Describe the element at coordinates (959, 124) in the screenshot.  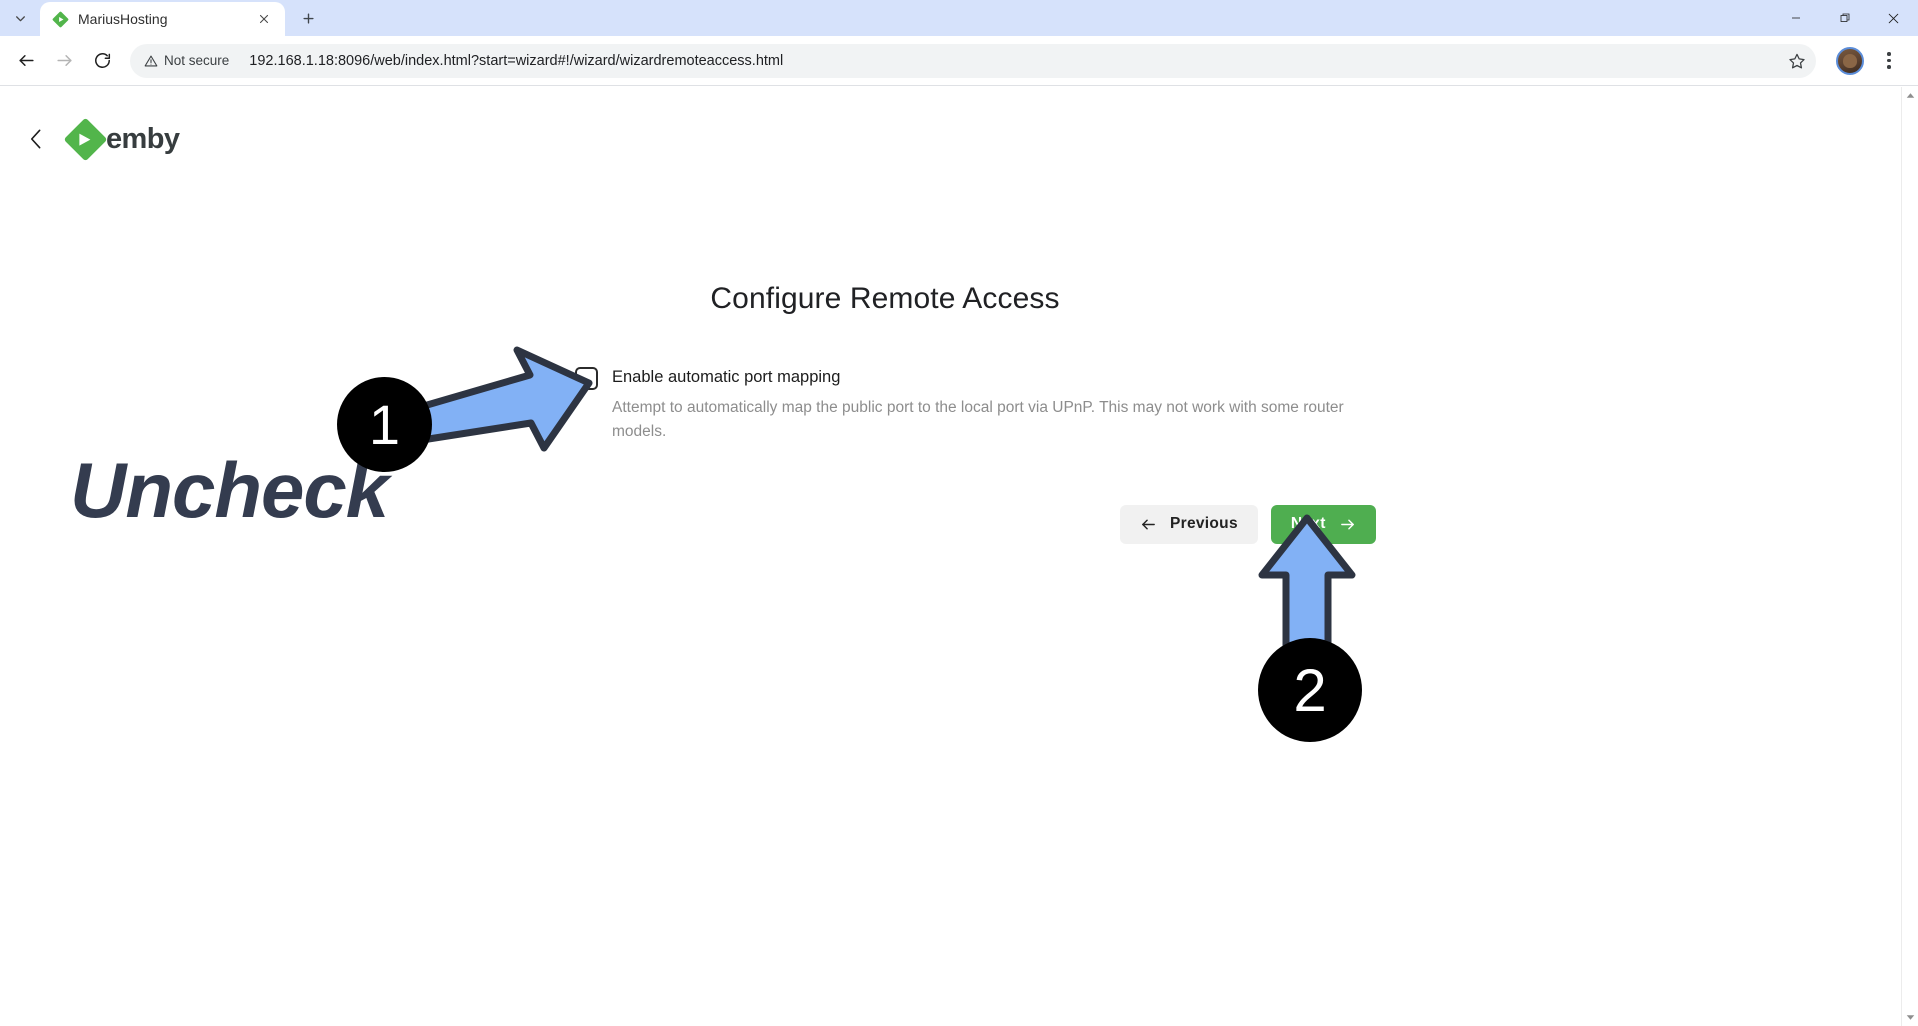
I see `emby-header: emby` at that location.